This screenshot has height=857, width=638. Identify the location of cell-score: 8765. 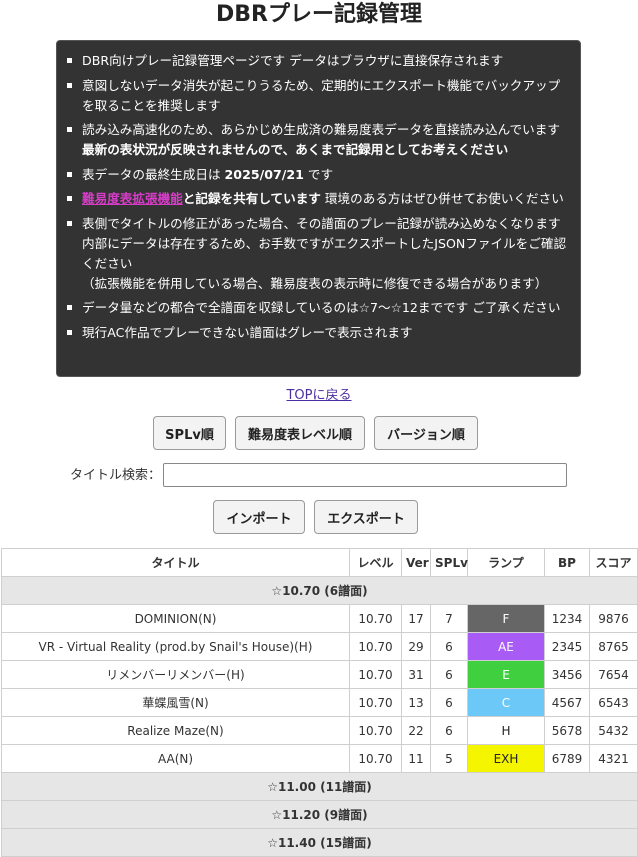
(613, 646).